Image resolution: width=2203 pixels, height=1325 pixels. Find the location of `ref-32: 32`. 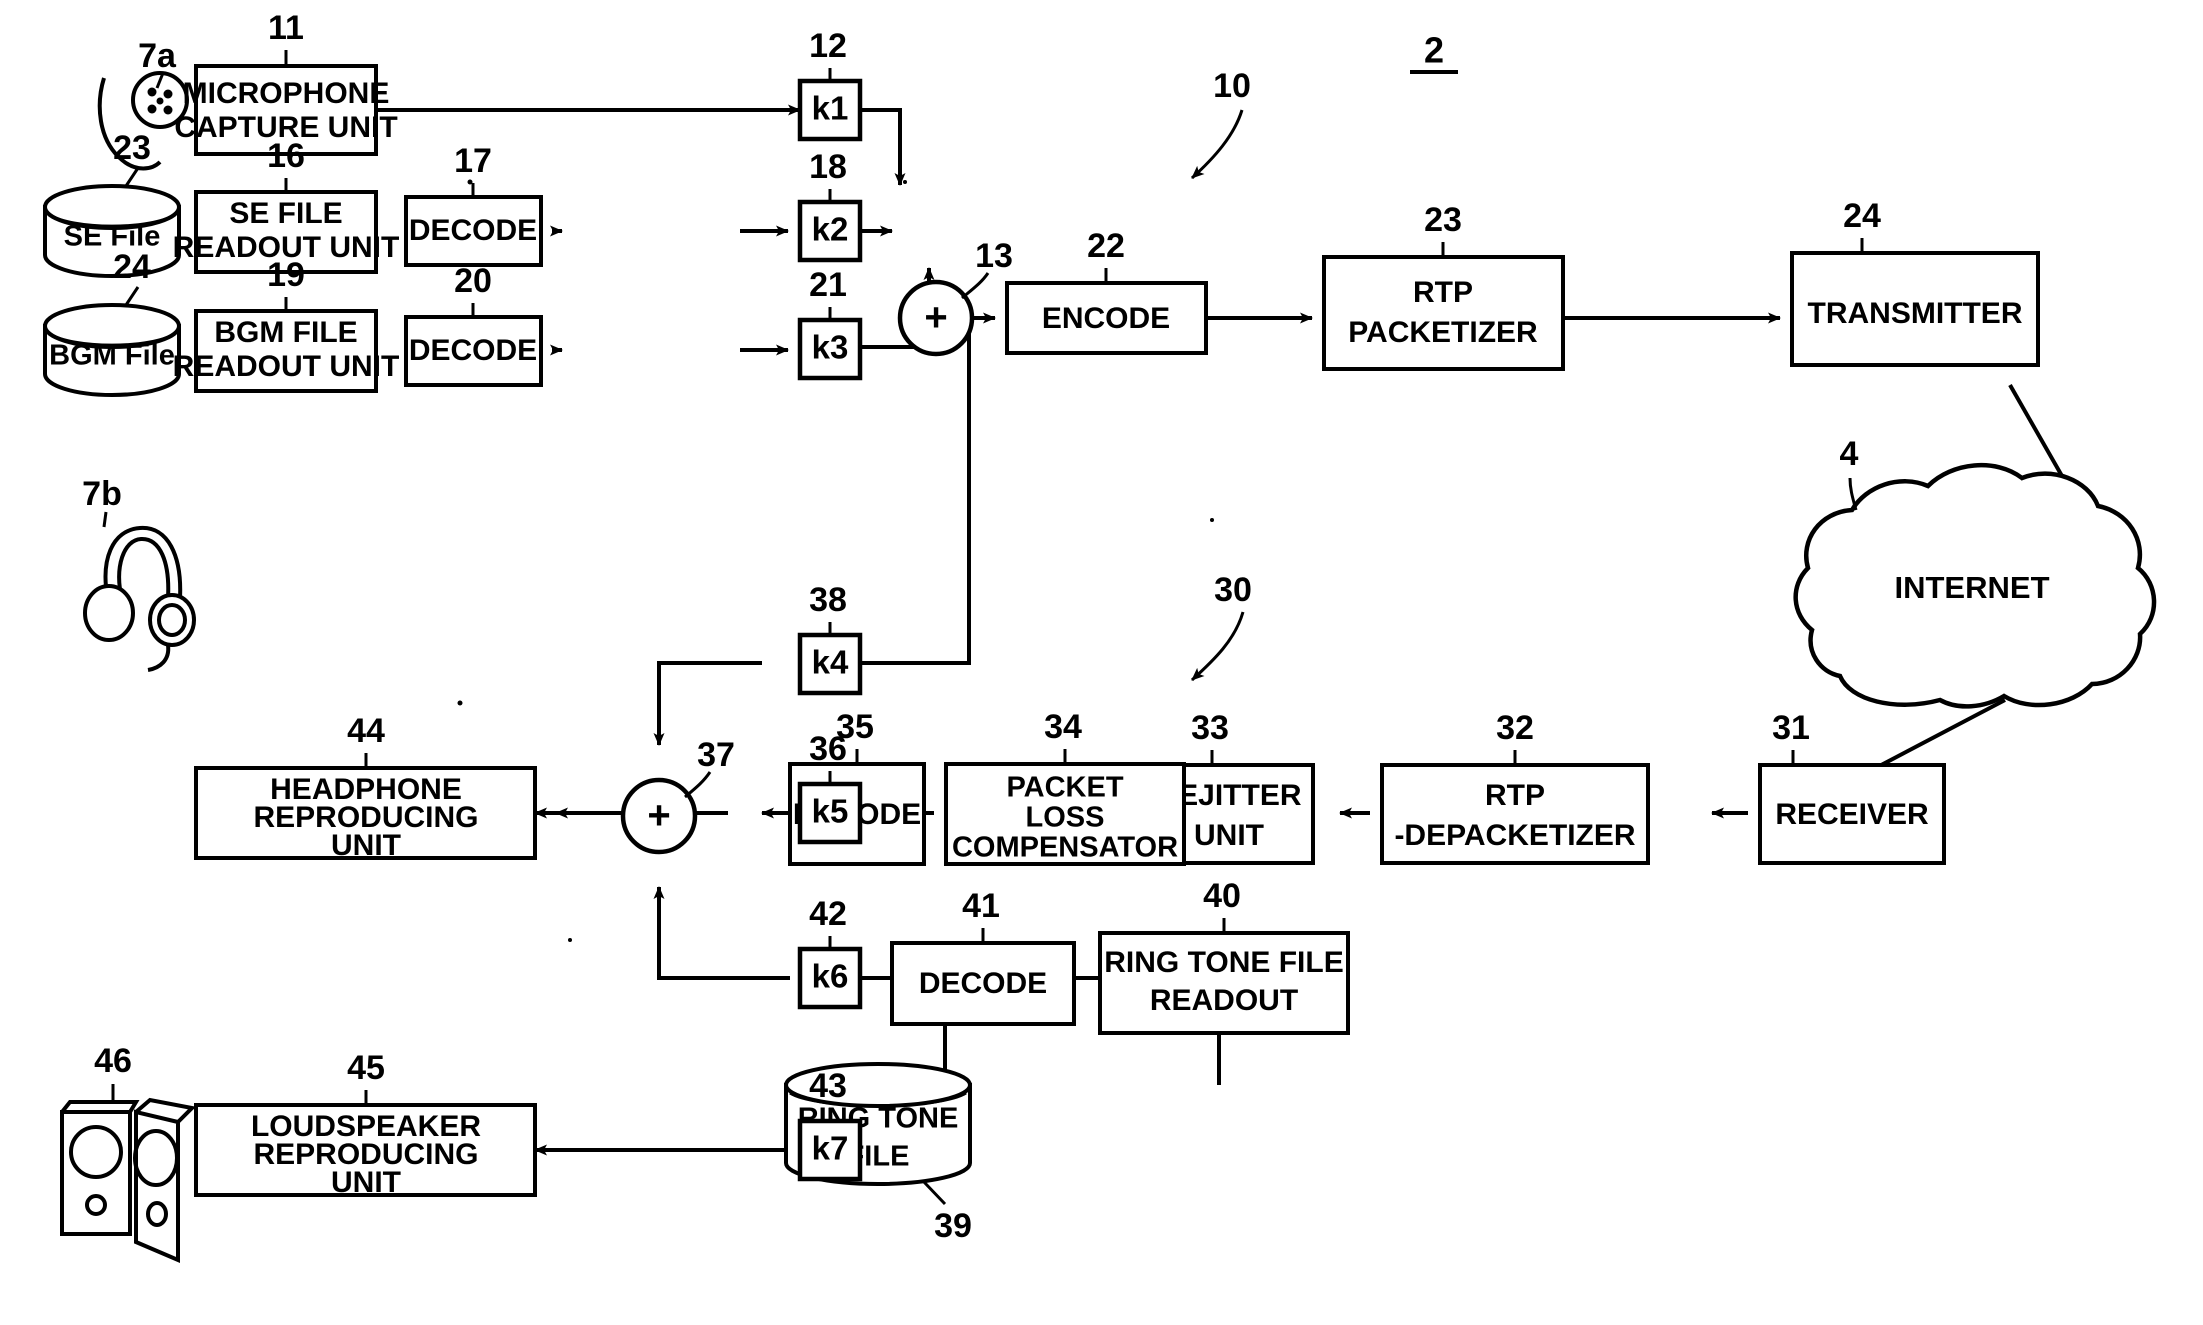

ref-32: 32 is located at coordinates (1515, 728).